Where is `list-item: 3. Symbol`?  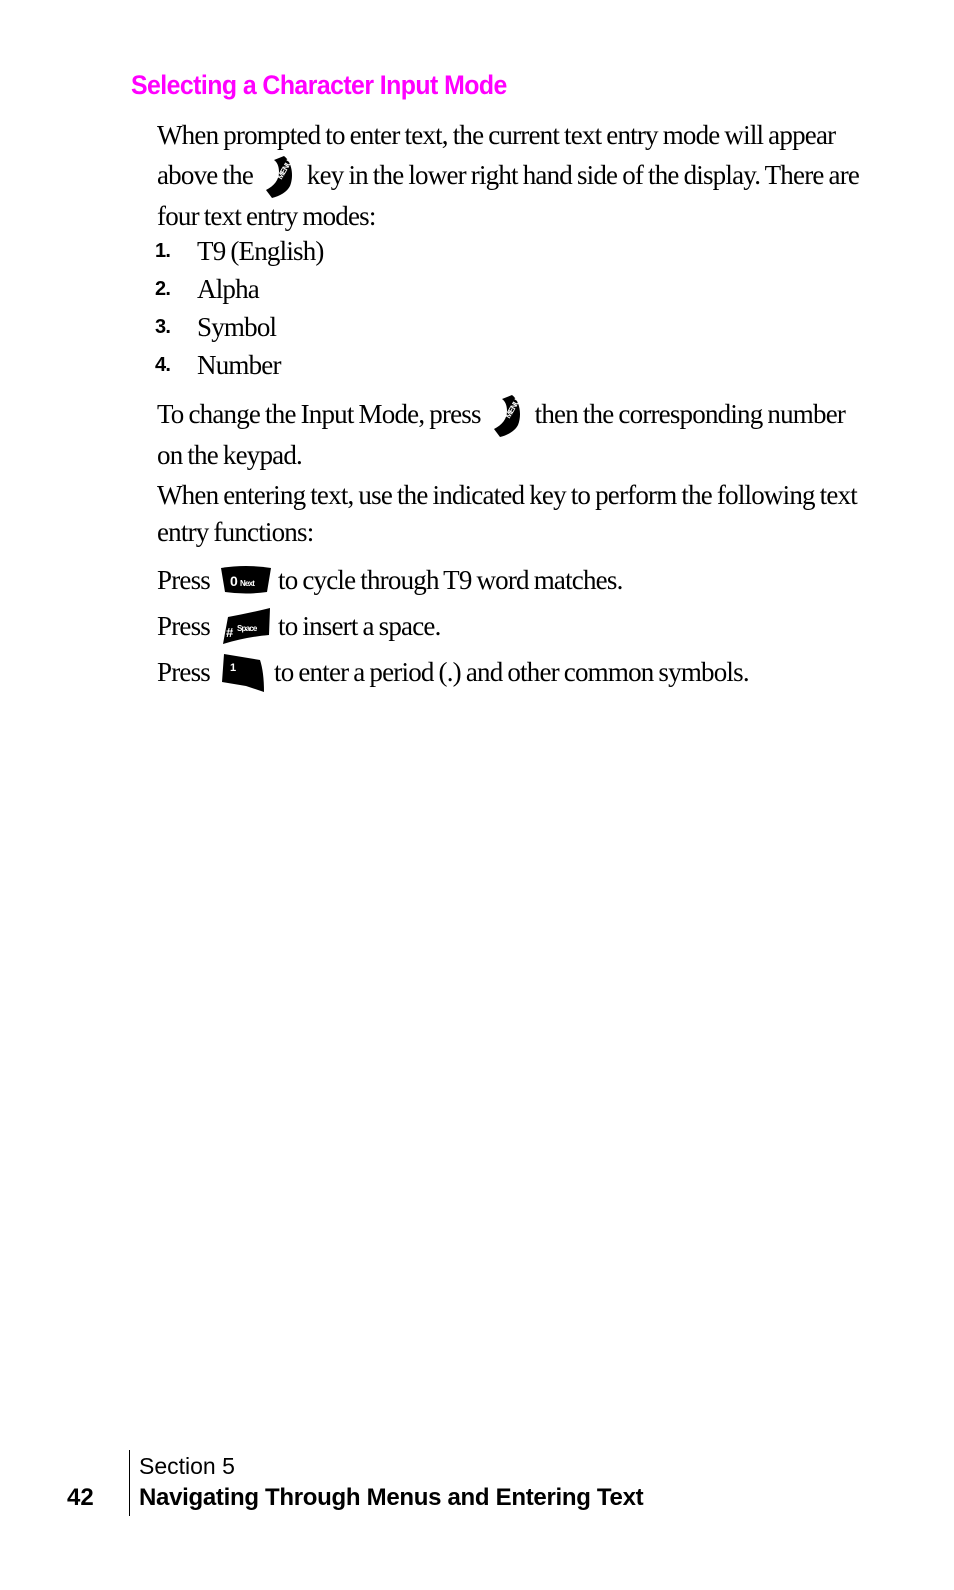
list-item: 3. Symbol is located at coordinates (239, 327).